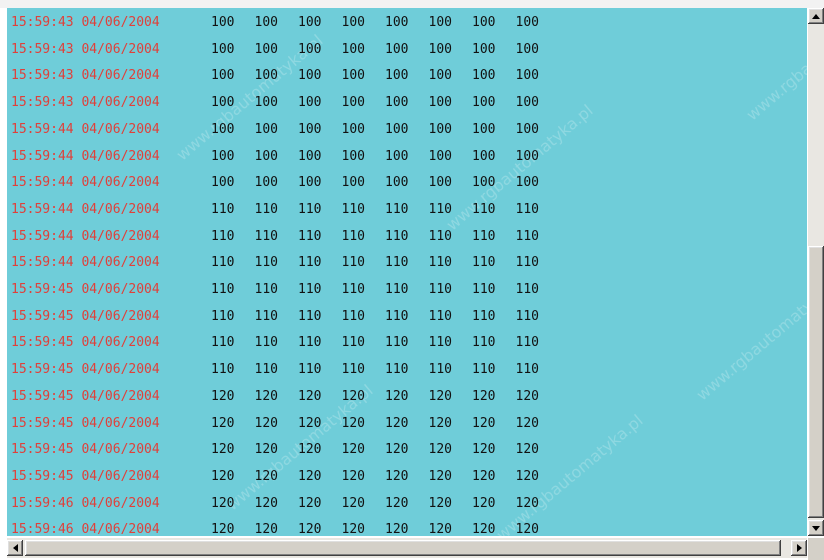 This screenshot has width=824, height=560. What do you see at coordinates (816, 382) in the screenshot?
I see `vertical-scroll-thumb` at bounding box center [816, 382].